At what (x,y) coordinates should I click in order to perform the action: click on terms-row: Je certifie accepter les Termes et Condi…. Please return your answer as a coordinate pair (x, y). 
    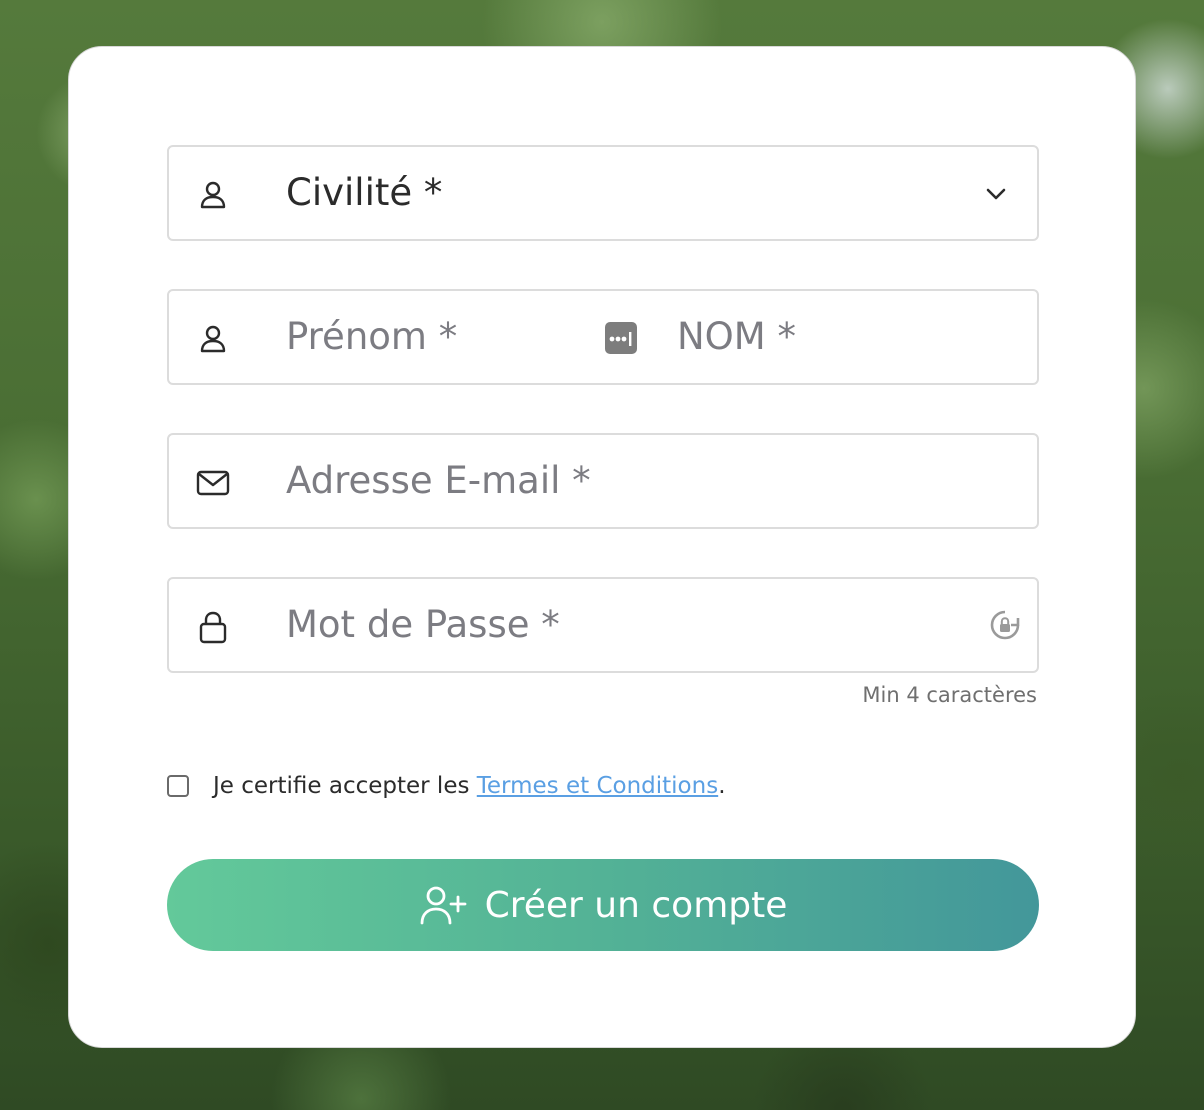
    Looking at the image, I should click on (446, 786).